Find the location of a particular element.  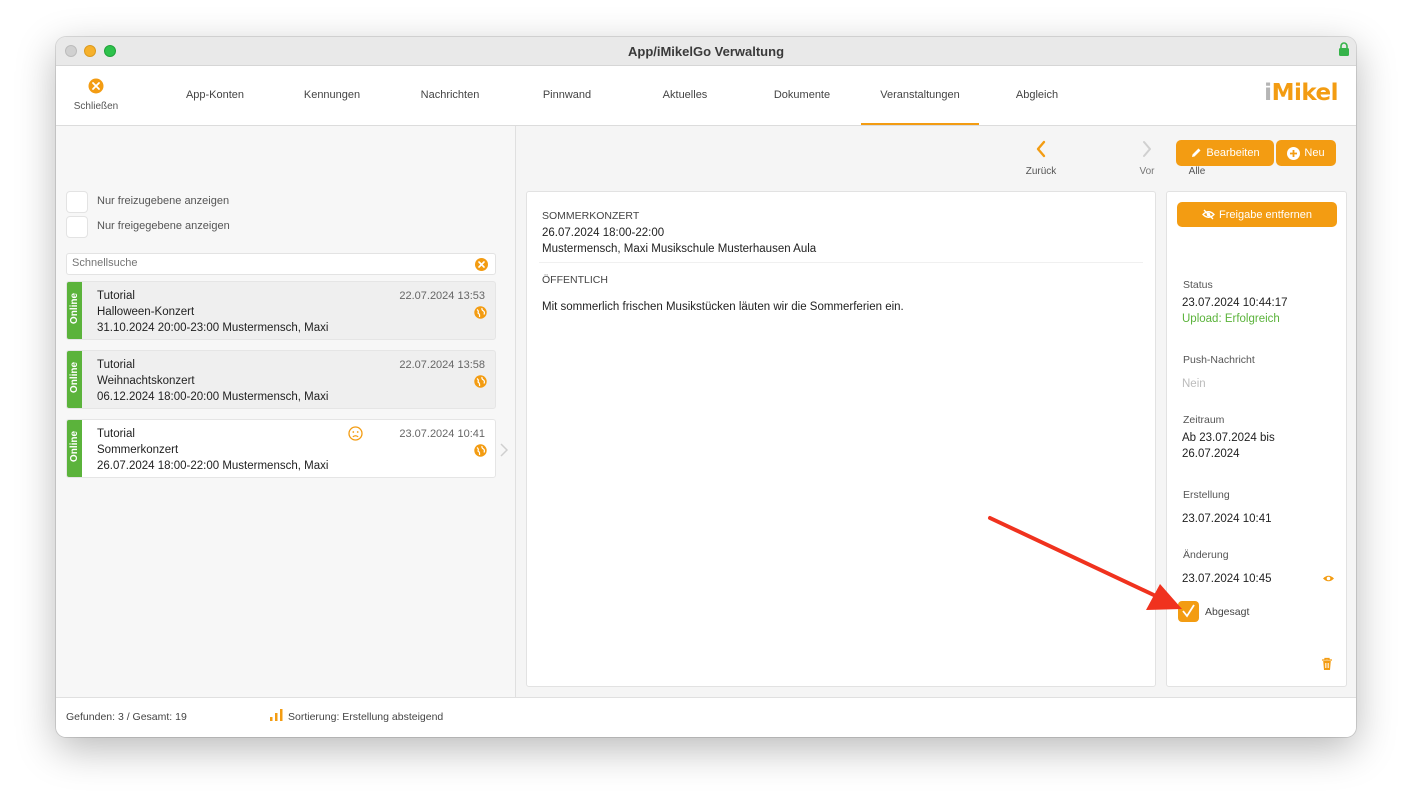

tab-app-konten: App-Konten is located at coordinates (215, 95).